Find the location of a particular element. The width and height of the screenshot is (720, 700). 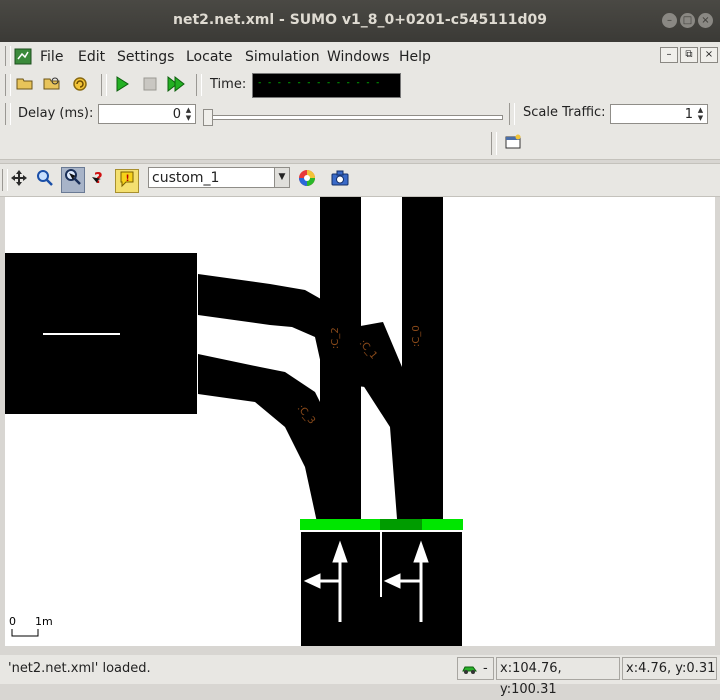

run-simulation-icon is located at coordinates (122, 85).